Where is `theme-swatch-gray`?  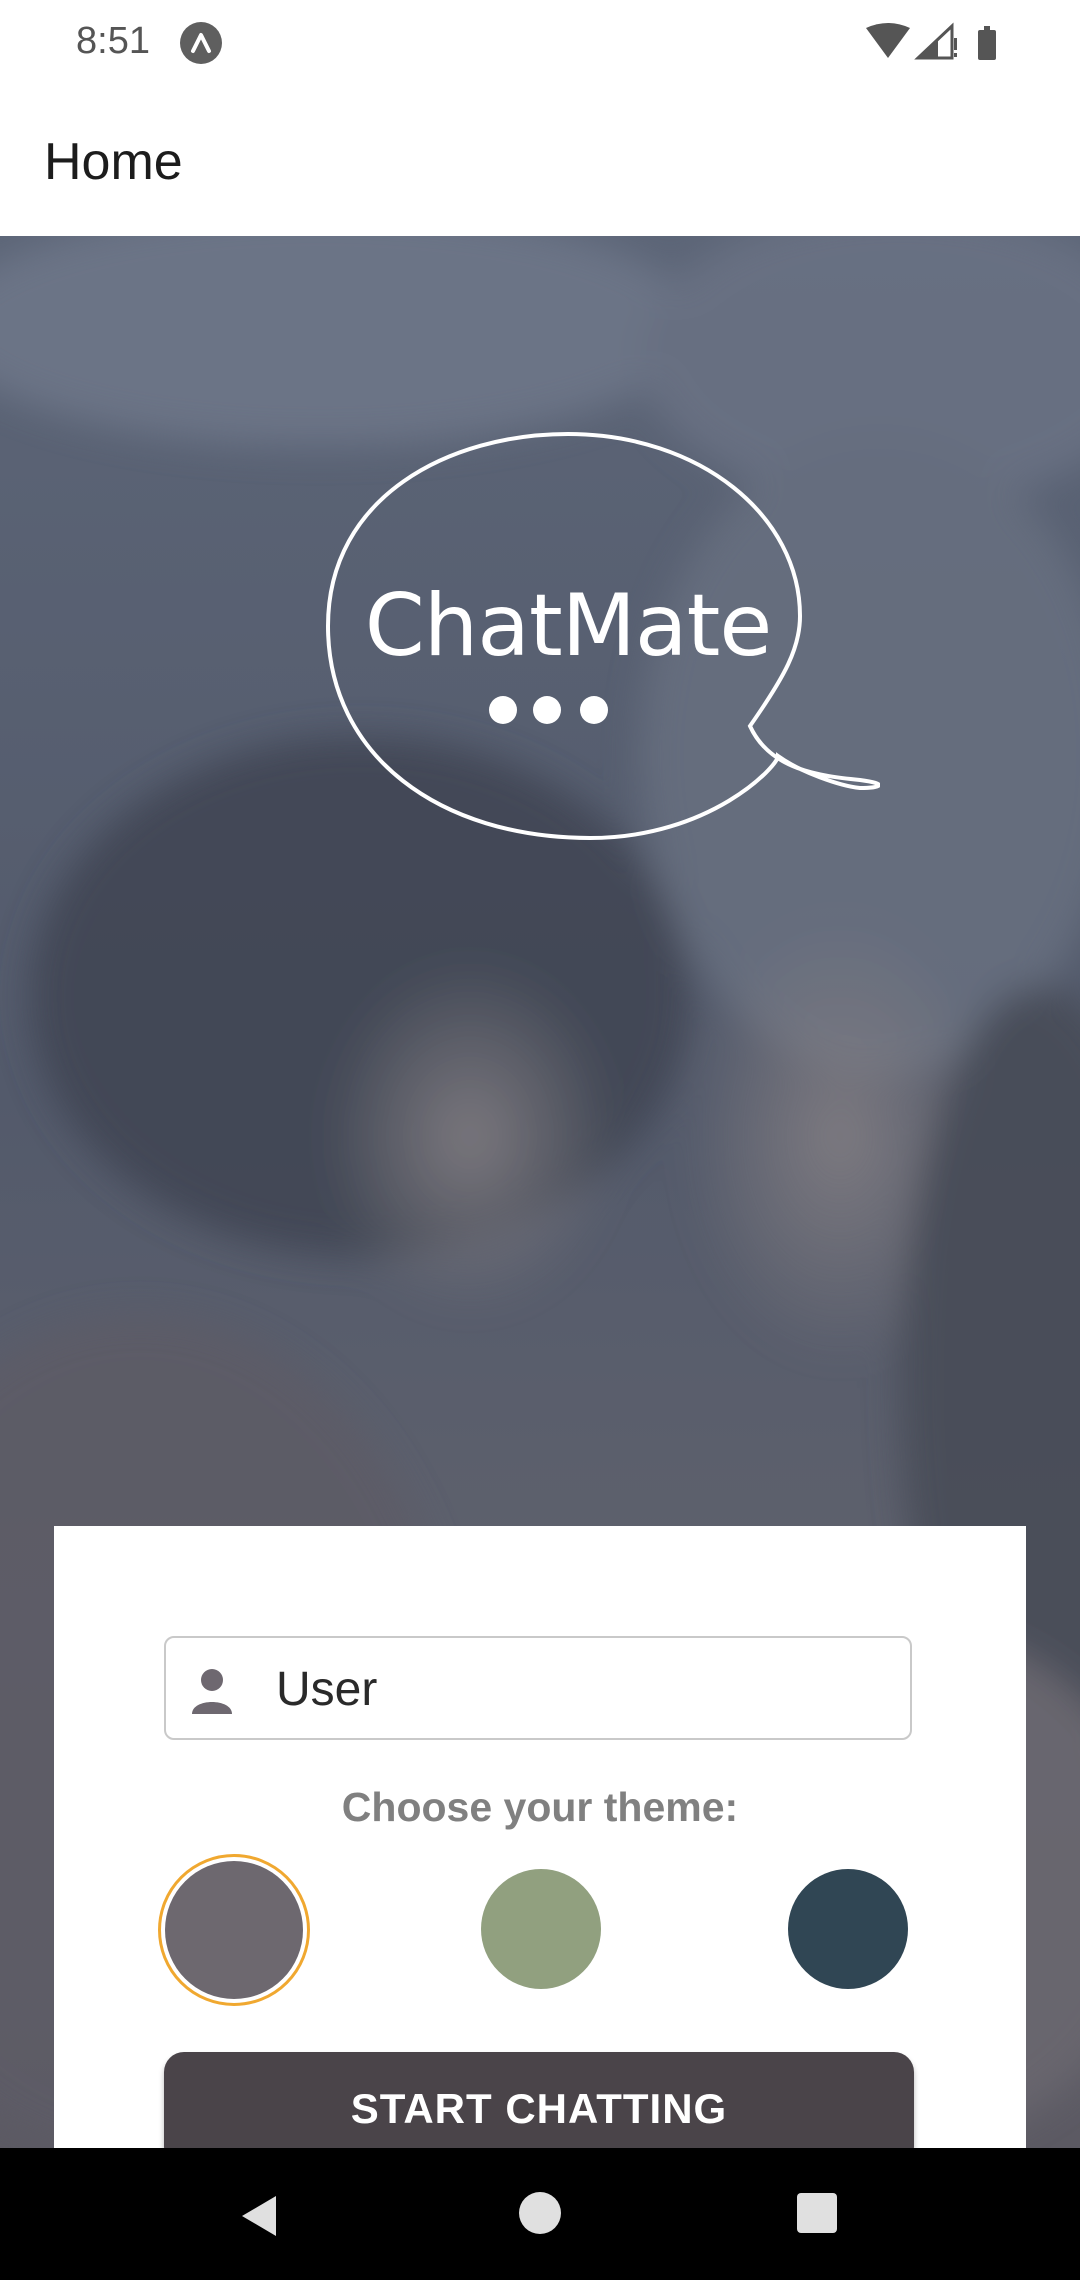 theme-swatch-gray is located at coordinates (234, 1930).